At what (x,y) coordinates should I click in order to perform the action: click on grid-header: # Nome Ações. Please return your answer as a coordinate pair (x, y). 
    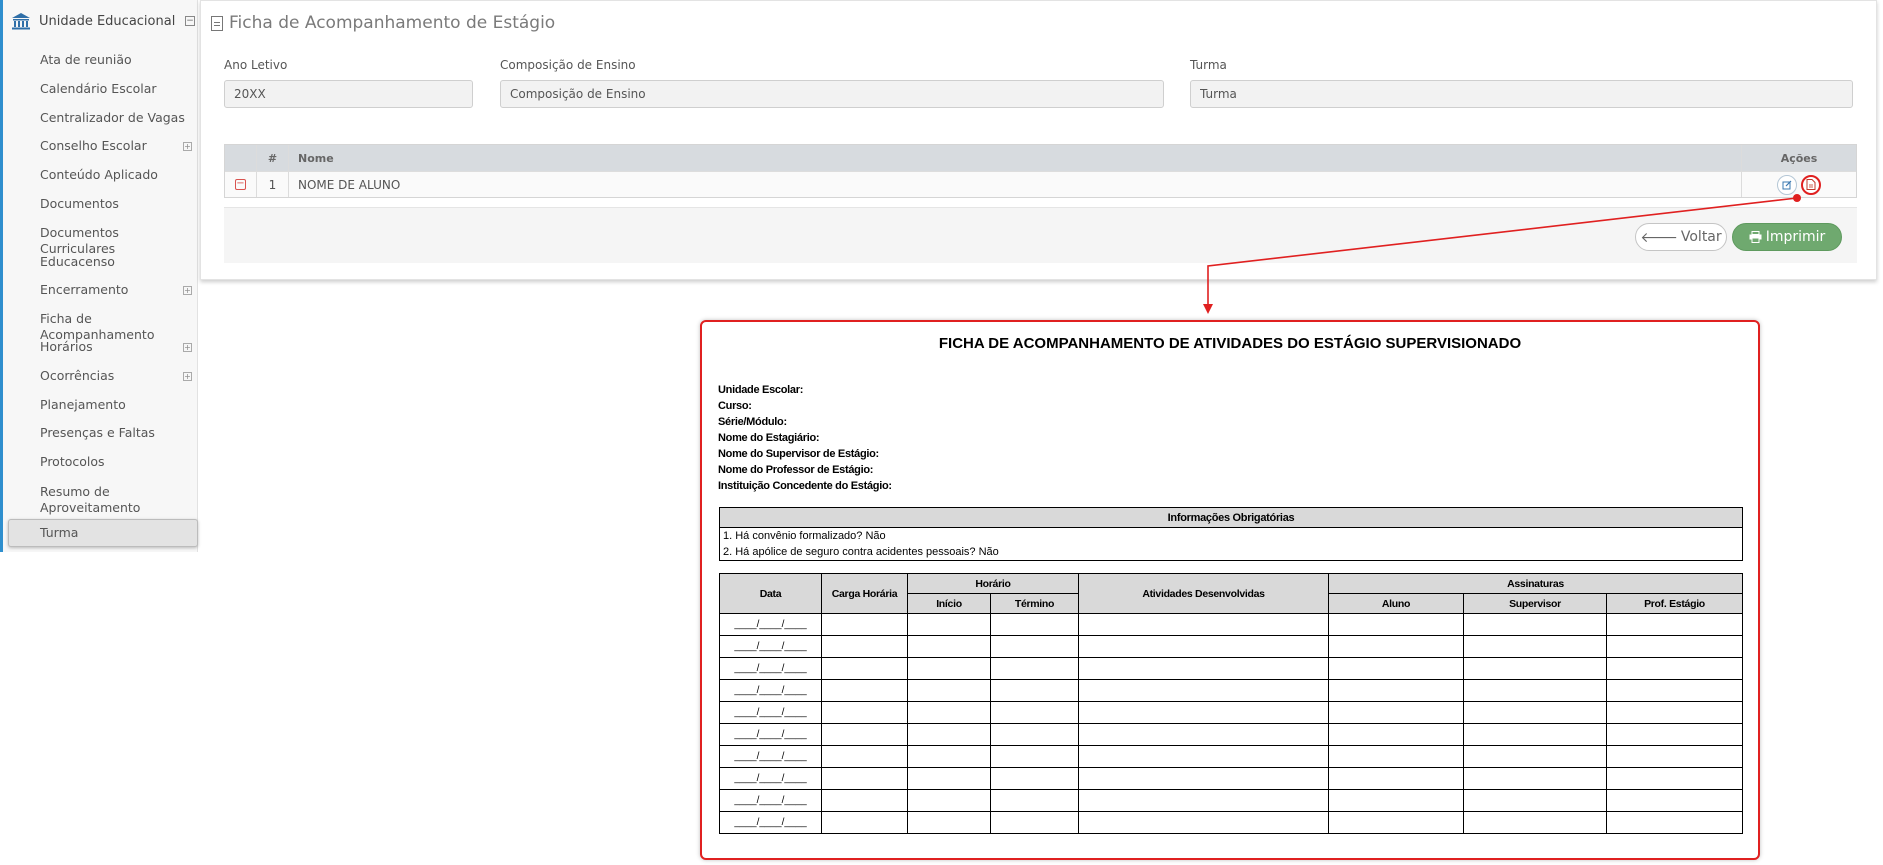
    Looking at the image, I should click on (1040, 158).